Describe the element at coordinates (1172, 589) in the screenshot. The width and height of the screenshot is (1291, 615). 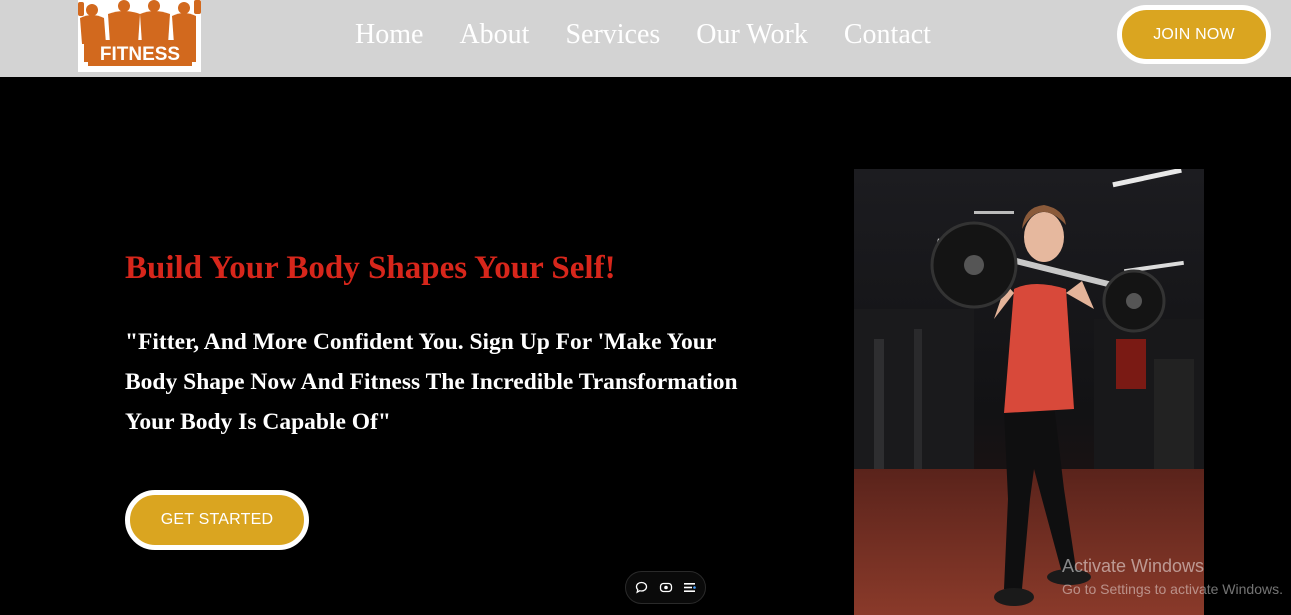
I see `activate-windows-subtitle: Go to Settings to activate Windows.` at that location.